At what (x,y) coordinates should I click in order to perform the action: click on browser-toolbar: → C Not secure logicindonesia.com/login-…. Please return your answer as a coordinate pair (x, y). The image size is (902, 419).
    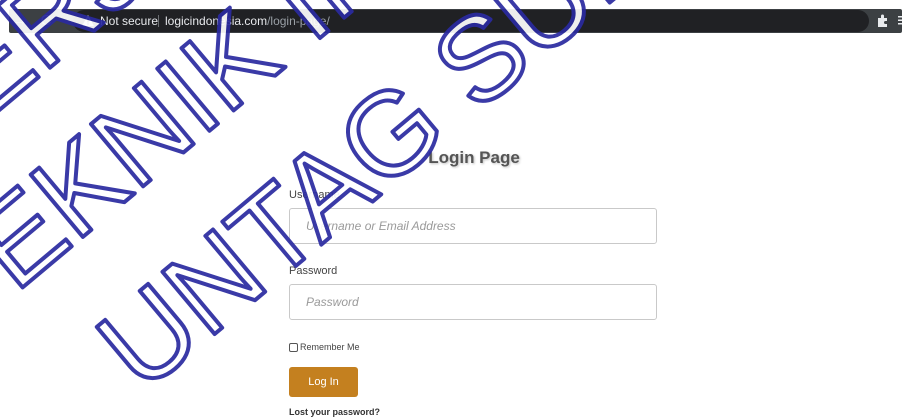
    Looking at the image, I should click on (455, 21).